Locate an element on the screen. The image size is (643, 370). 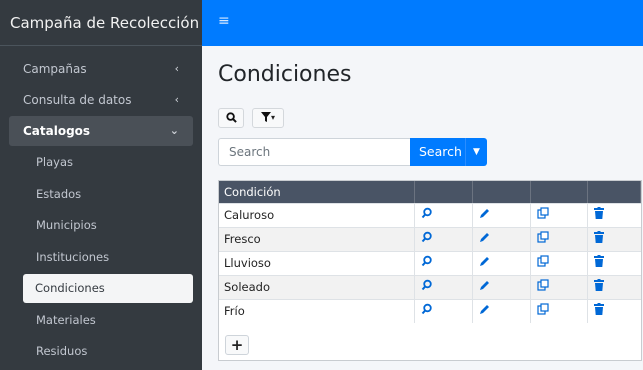
table-row: Soleado is located at coordinates (430, 287).